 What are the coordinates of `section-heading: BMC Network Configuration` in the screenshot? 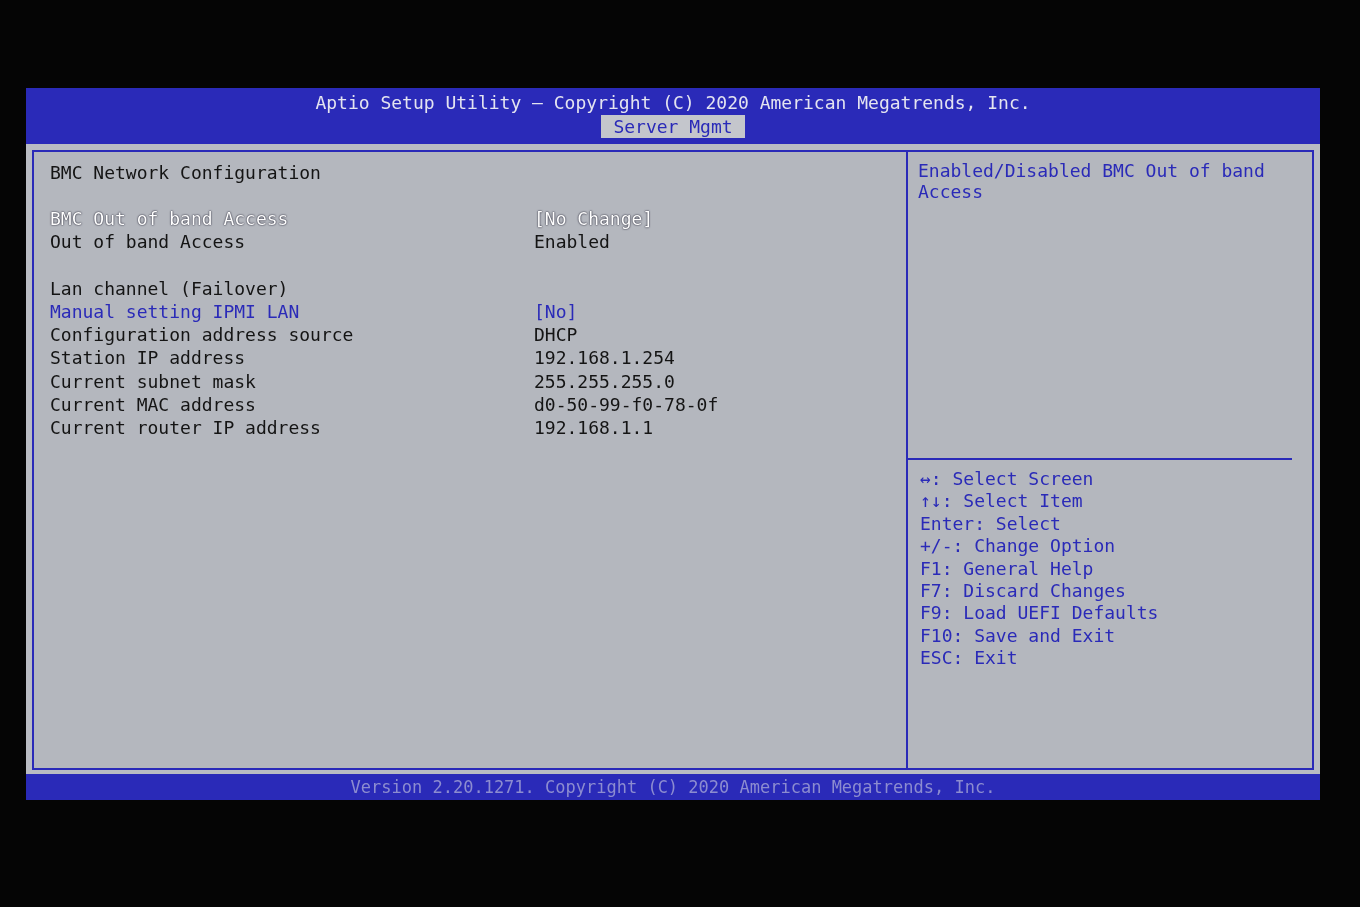 It's located at (186, 172).